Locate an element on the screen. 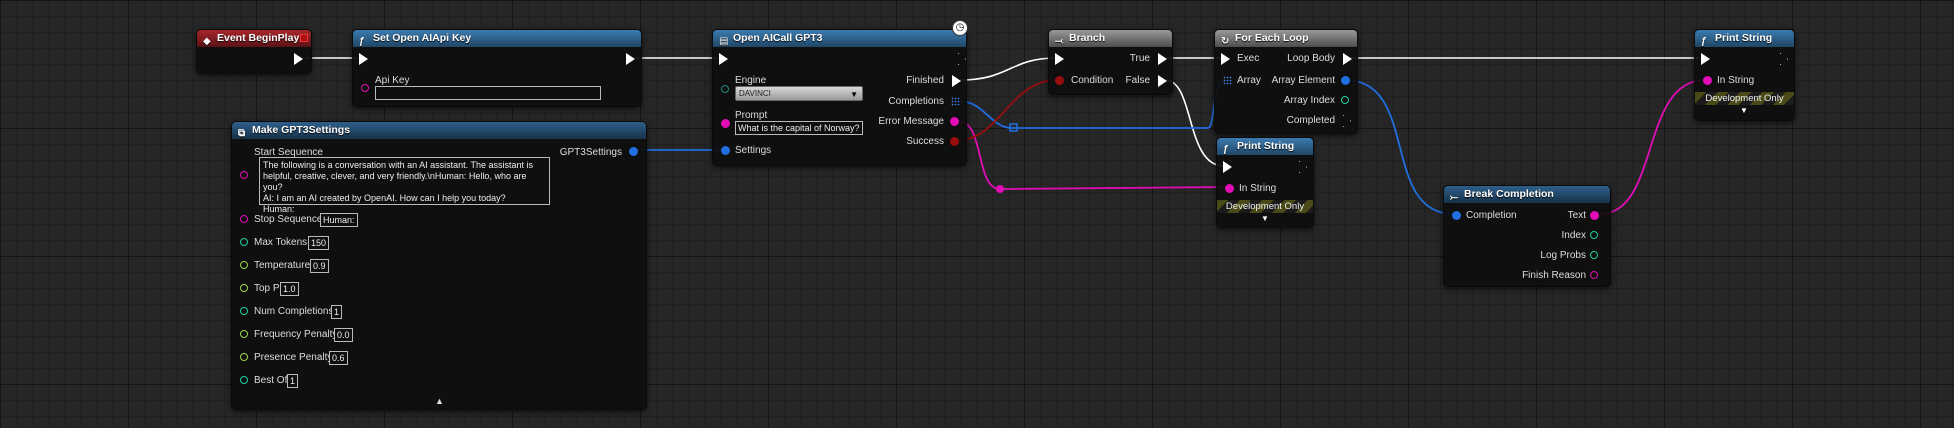 Image resolution: width=1954 pixels, height=428 pixels. string-wire-text is located at coordinates (1652, 147).